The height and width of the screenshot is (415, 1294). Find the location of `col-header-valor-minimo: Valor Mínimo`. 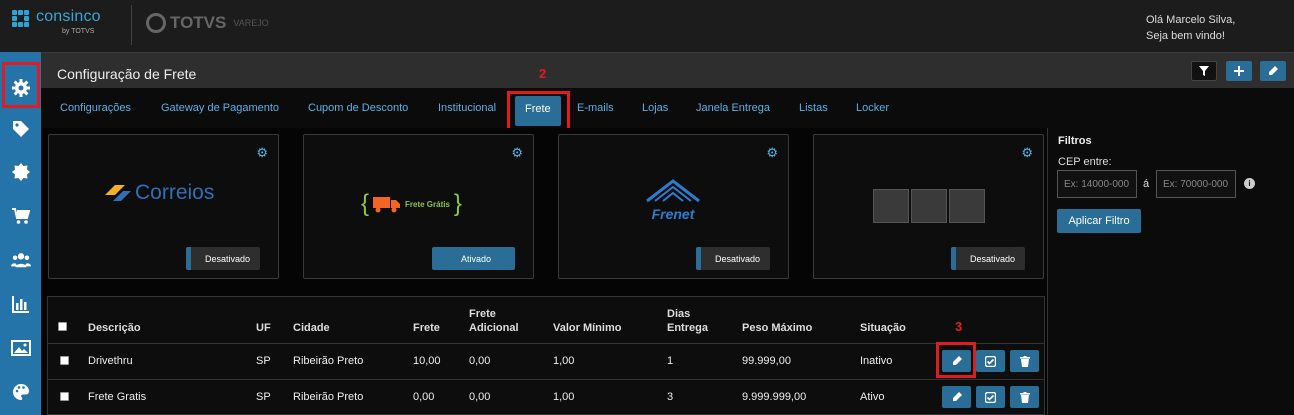

col-header-valor-minimo: Valor Mínimo is located at coordinates (587, 328).